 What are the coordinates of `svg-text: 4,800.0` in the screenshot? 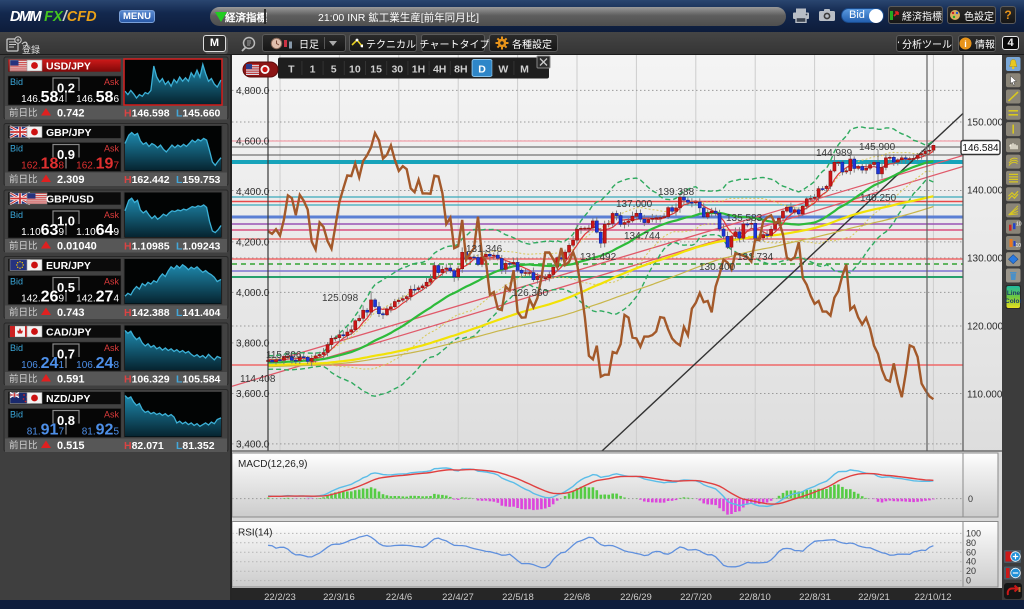 It's located at (253, 91).